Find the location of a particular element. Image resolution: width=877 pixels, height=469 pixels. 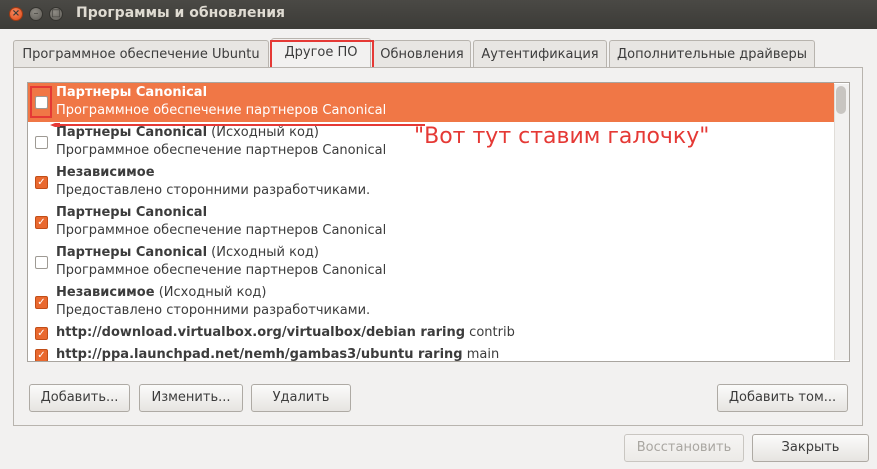

source-title: Независимое is located at coordinates (105, 172).